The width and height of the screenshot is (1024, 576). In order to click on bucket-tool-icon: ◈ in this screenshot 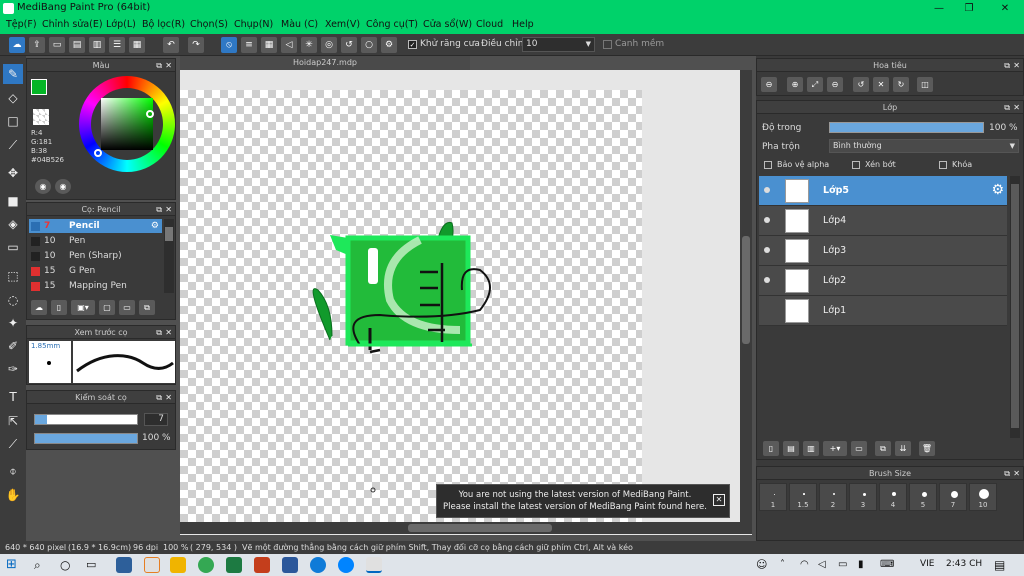, I will do `click(13, 224)`.